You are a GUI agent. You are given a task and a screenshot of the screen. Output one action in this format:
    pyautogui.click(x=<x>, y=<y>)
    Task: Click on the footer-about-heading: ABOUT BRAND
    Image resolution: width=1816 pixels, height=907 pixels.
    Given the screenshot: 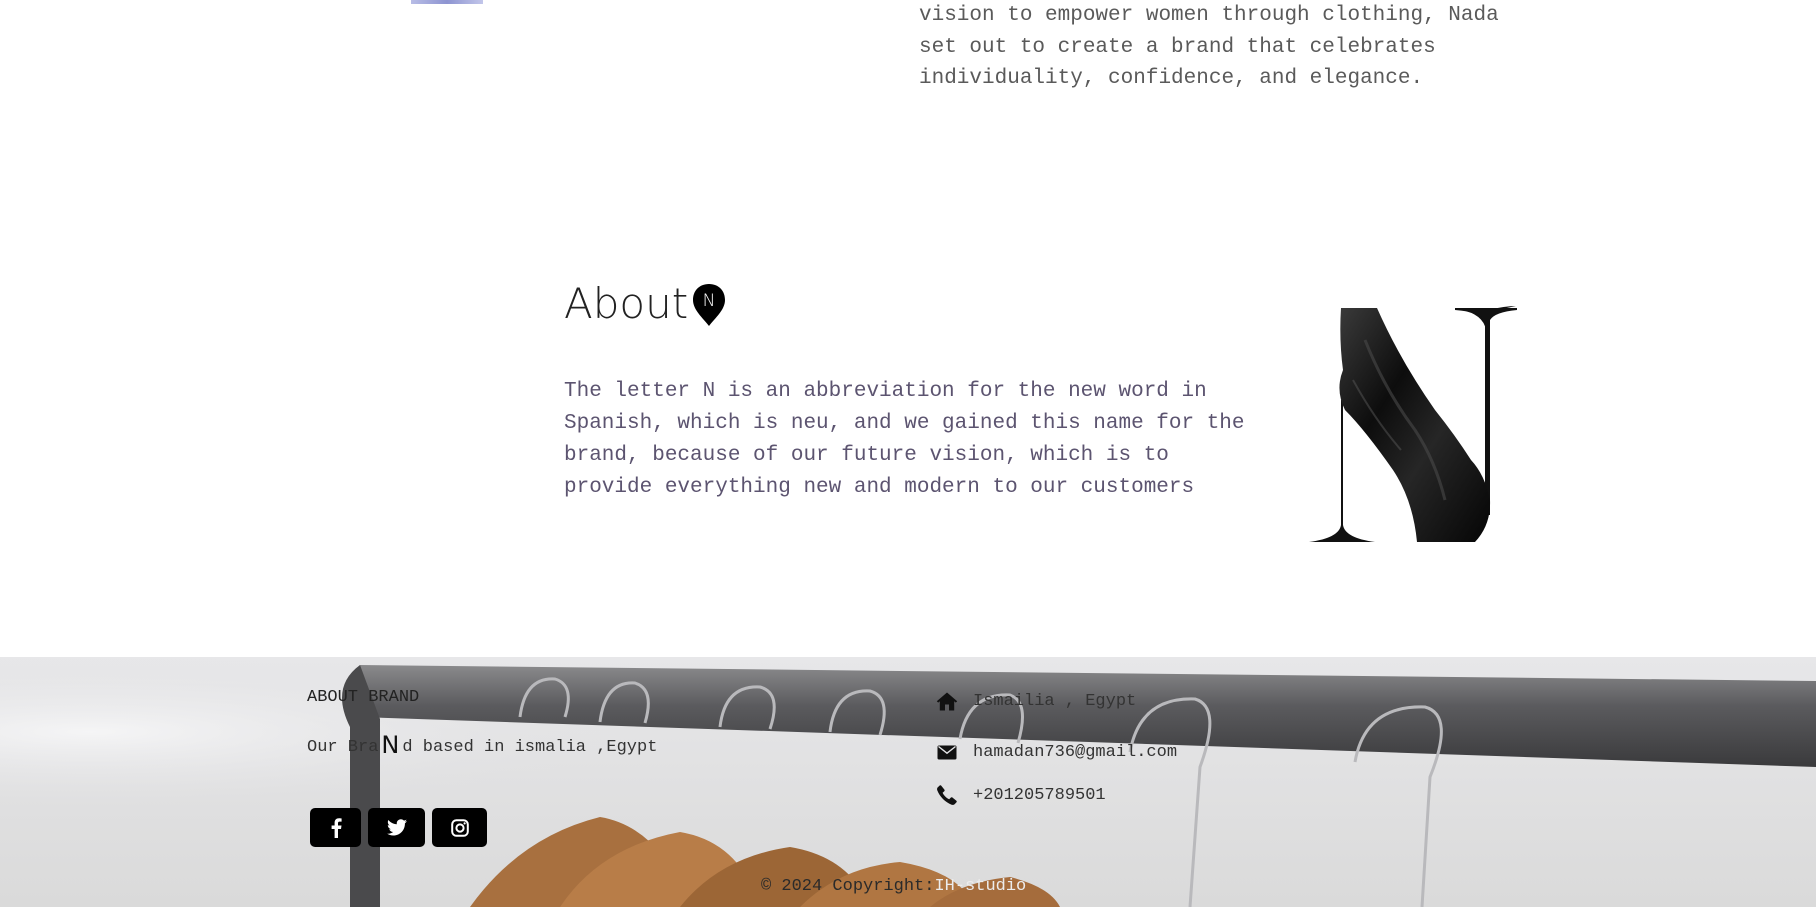 What is the action you would take?
    pyautogui.click(x=363, y=697)
    